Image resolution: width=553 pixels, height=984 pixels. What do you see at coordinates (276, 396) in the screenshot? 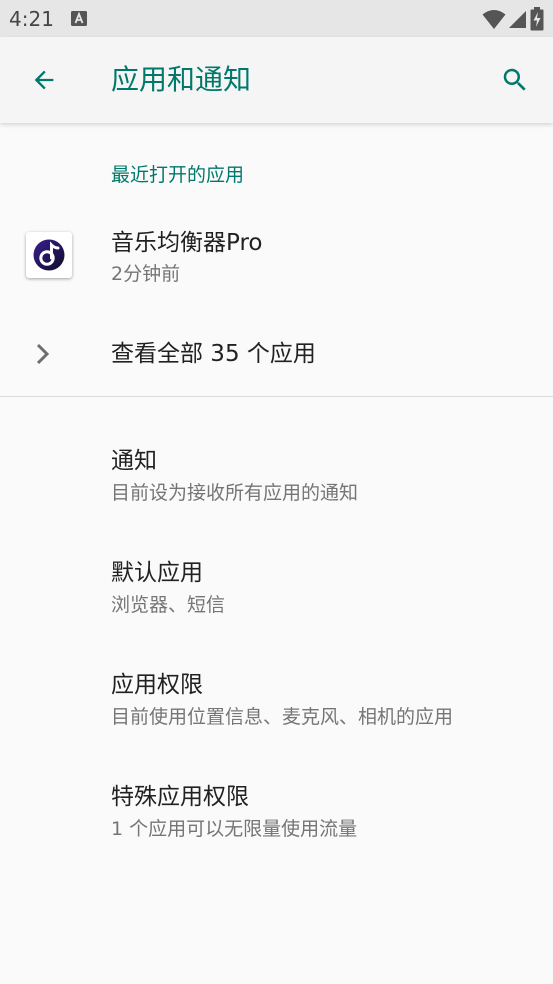
I see `divider` at bounding box center [276, 396].